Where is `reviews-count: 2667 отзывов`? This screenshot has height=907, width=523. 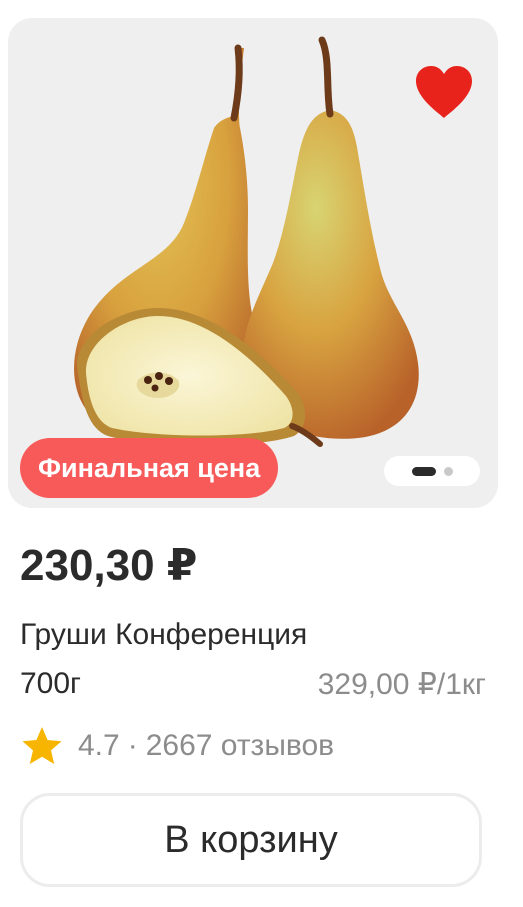
reviews-count: 2667 отзывов is located at coordinates (240, 745).